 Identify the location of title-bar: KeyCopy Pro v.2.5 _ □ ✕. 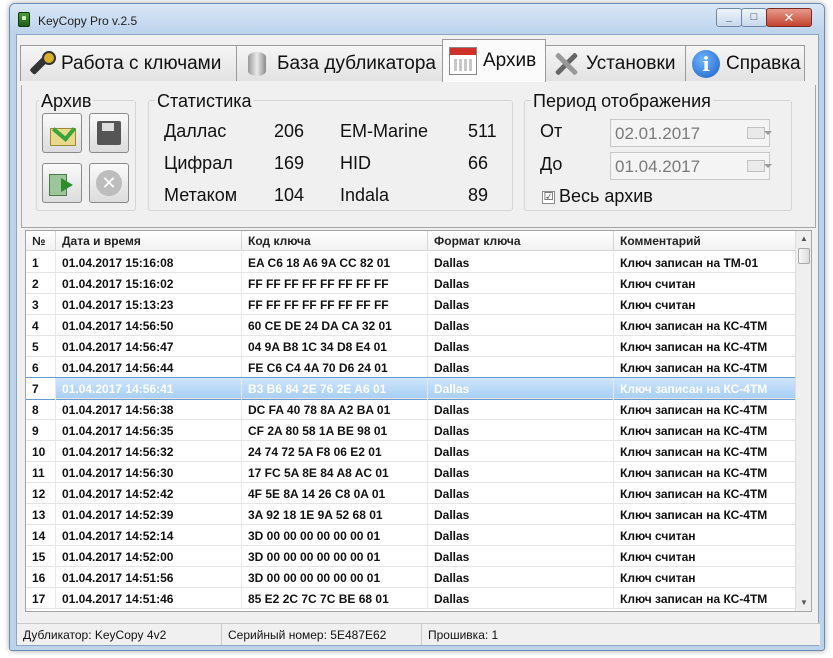
(417, 19).